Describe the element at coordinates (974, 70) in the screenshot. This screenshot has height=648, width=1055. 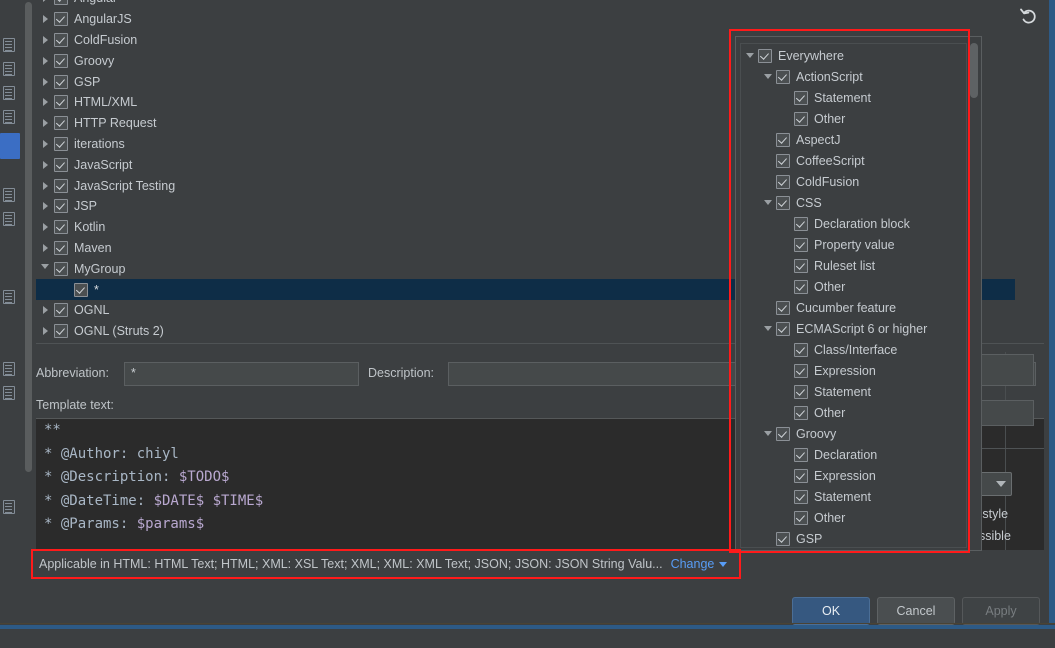
I see `popup-scrollbar-thumb` at that location.